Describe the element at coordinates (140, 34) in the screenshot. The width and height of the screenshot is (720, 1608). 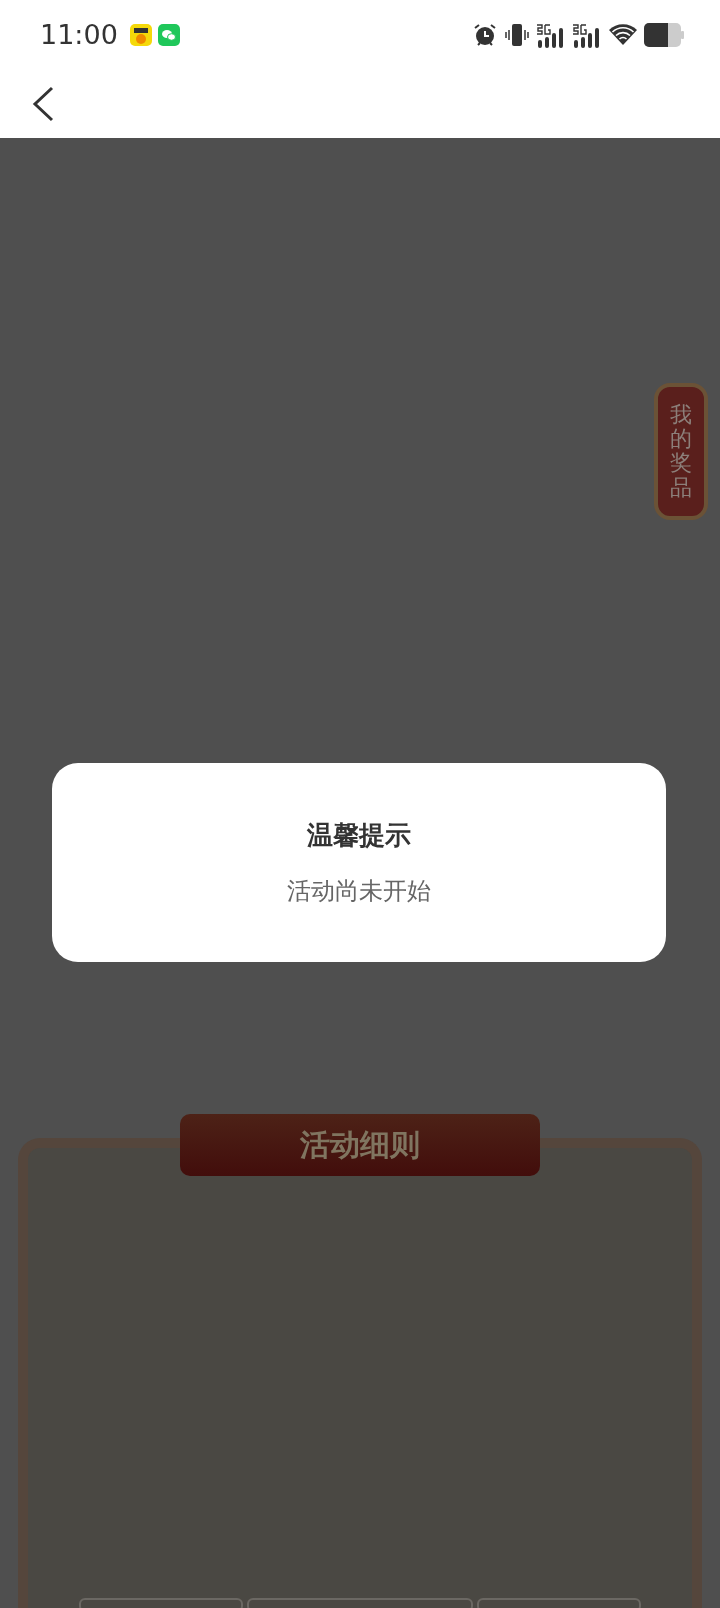
I see `app-notification-icon` at that location.